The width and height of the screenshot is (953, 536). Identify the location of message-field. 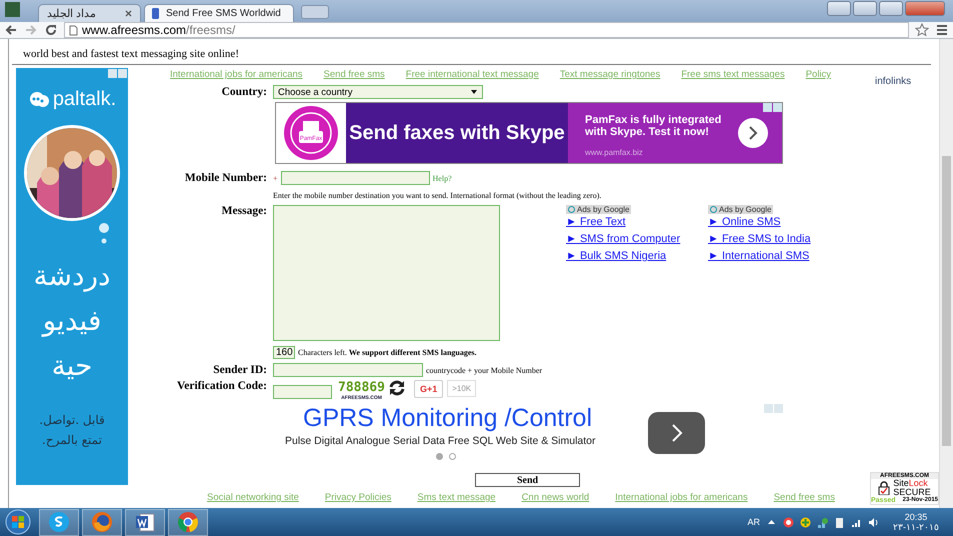
(386, 273).